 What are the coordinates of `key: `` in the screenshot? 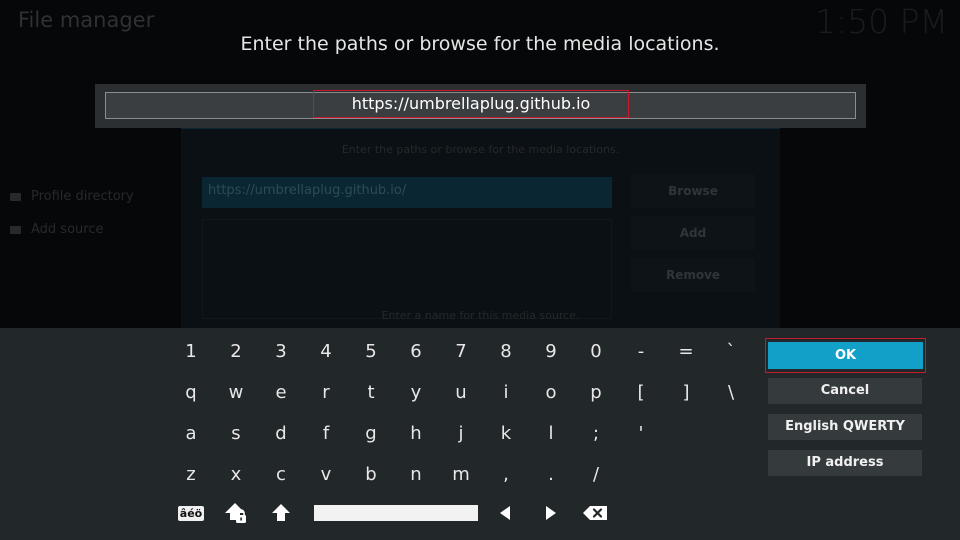 It's located at (731, 352).